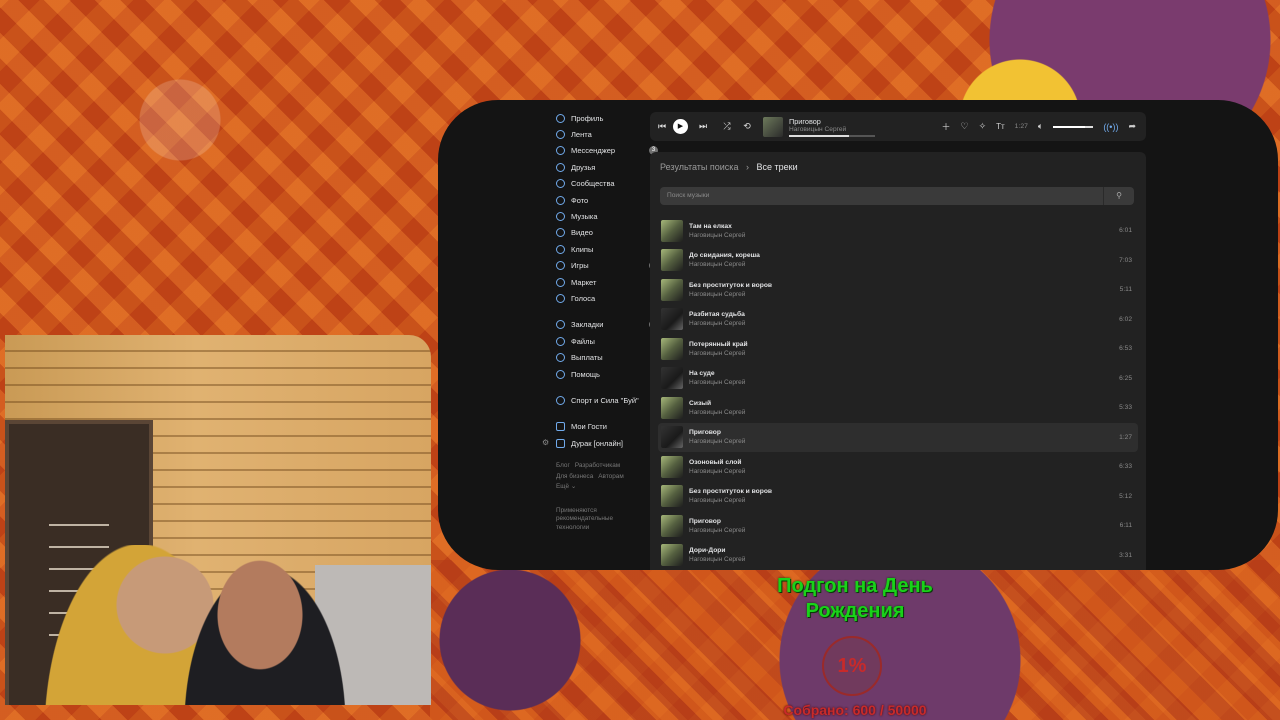 This screenshot has width=1280, height=720. What do you see at coordinates (563, 465) in the screenshot?
I see `footer-link: Блог` at bounding box center [563, 465].